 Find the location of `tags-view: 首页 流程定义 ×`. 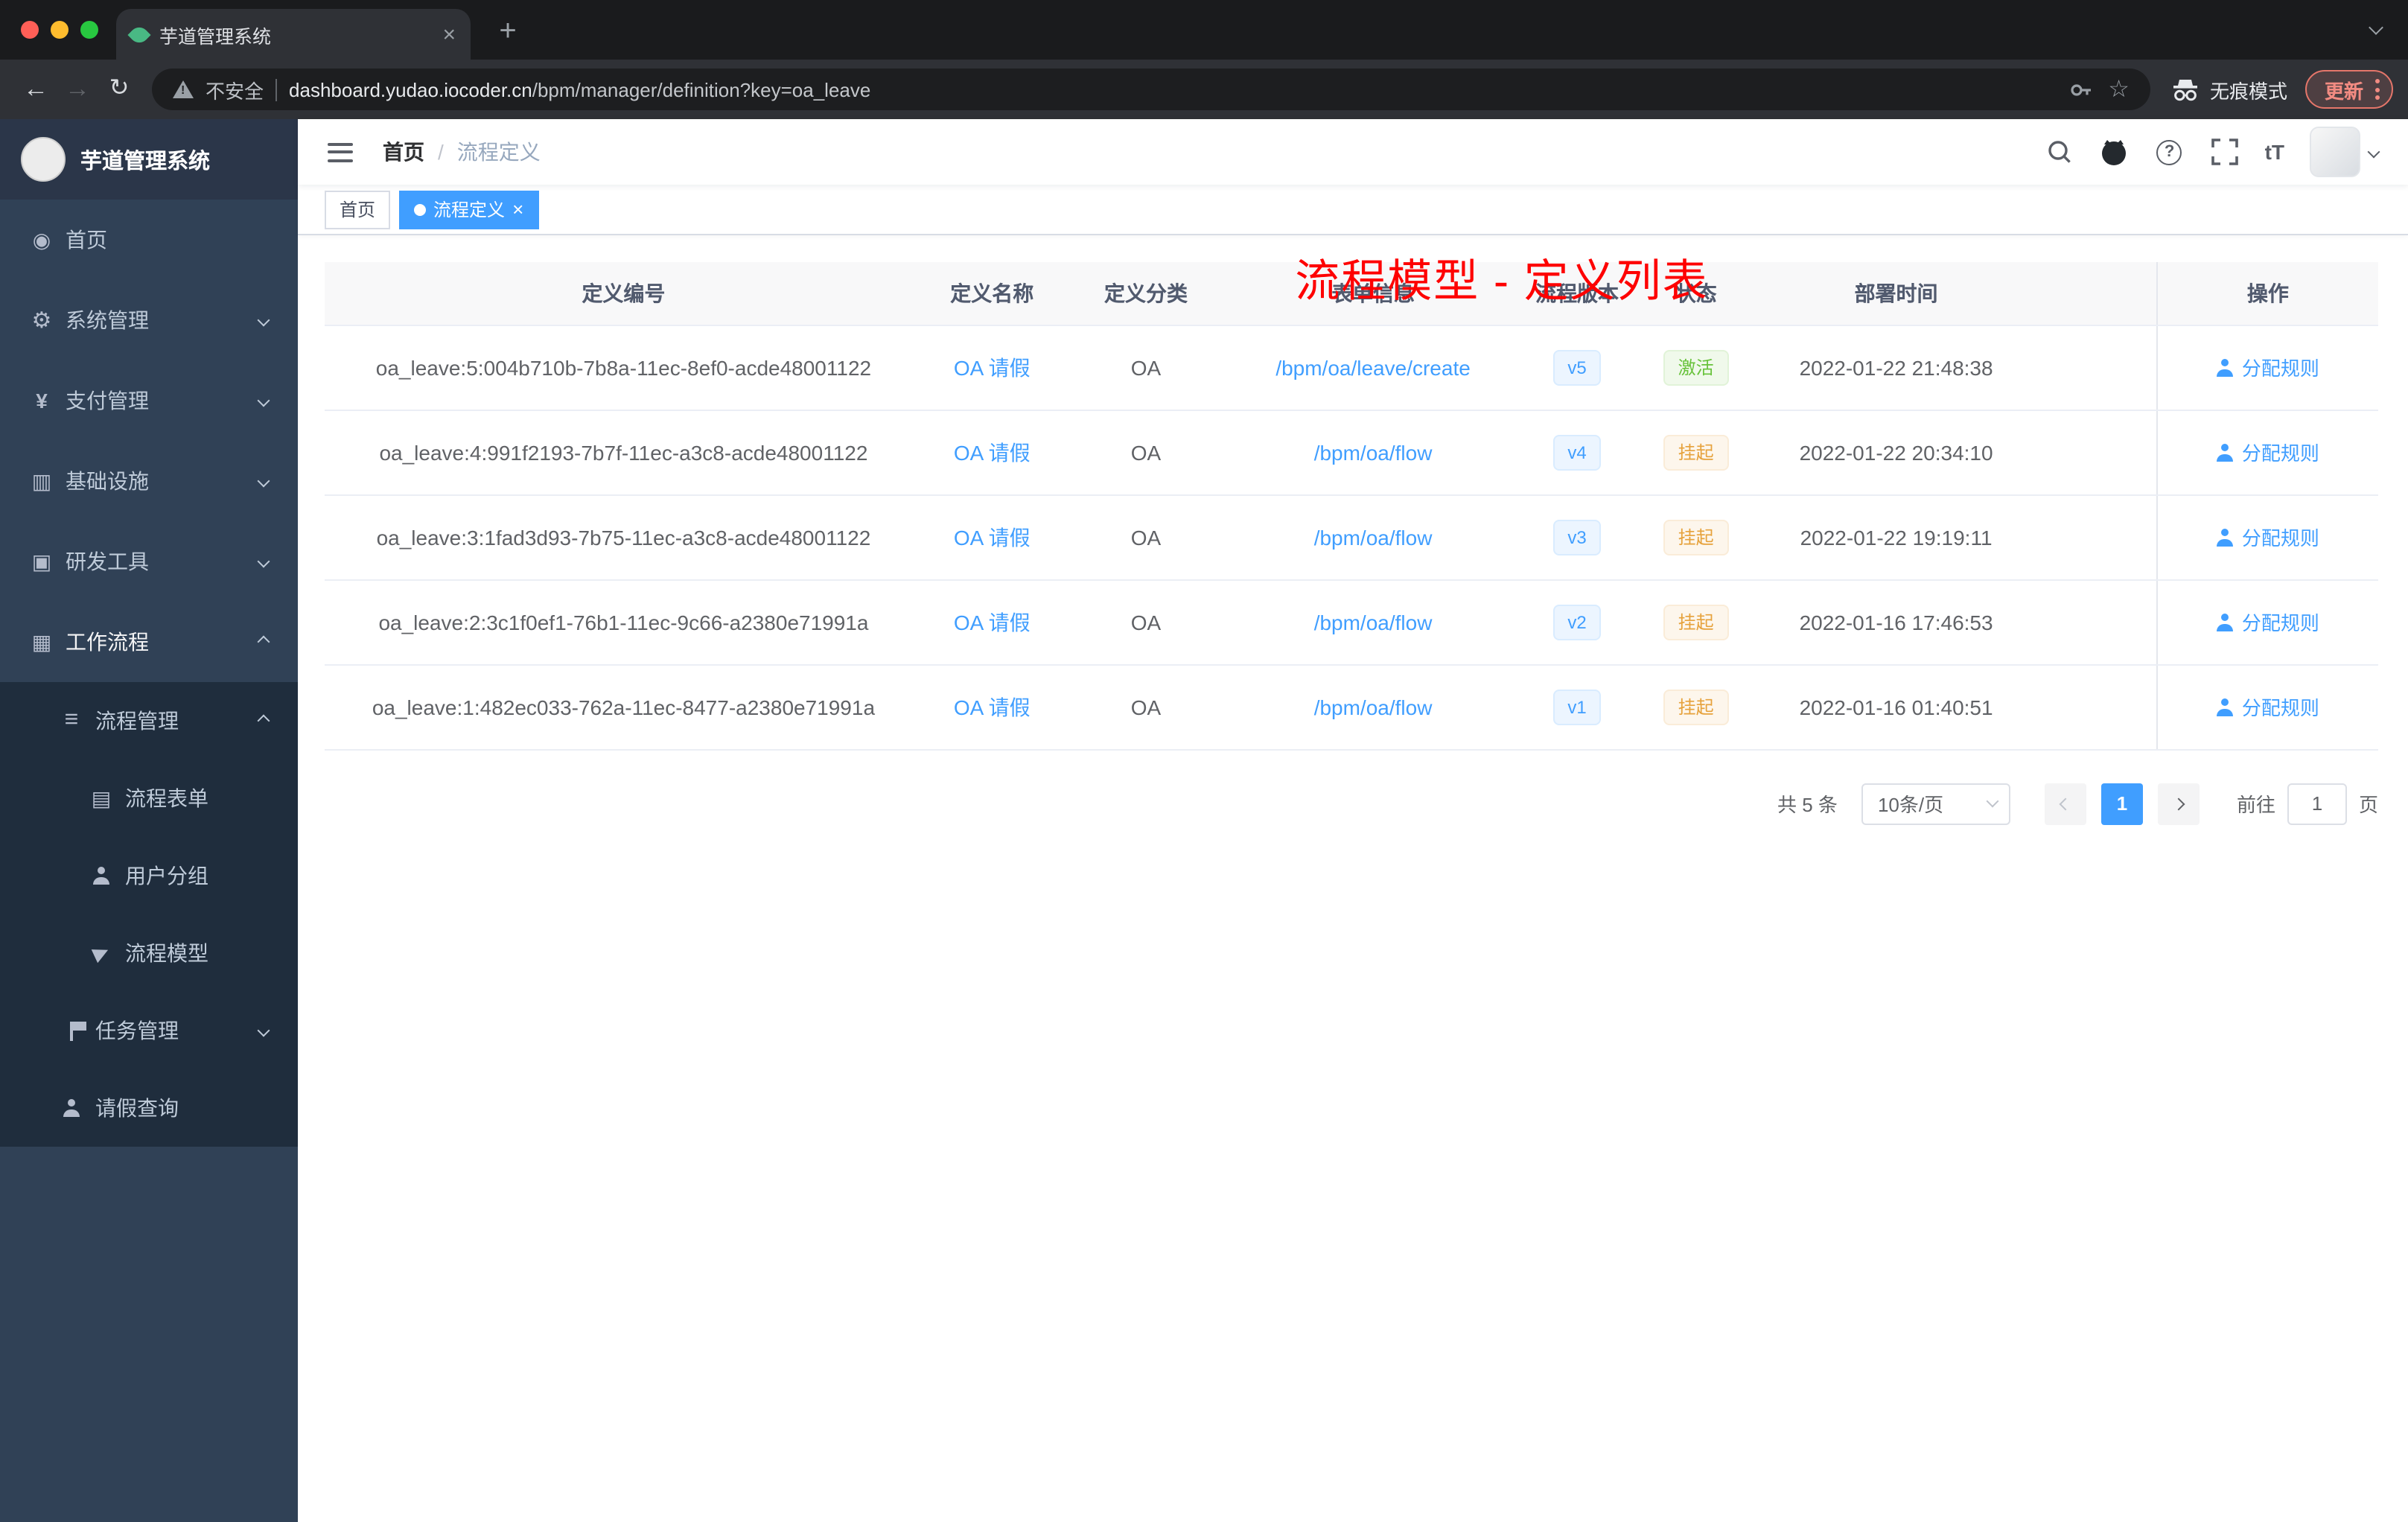

tags-view: 首页 流程定义 × is located at coordinates (1353, 210).